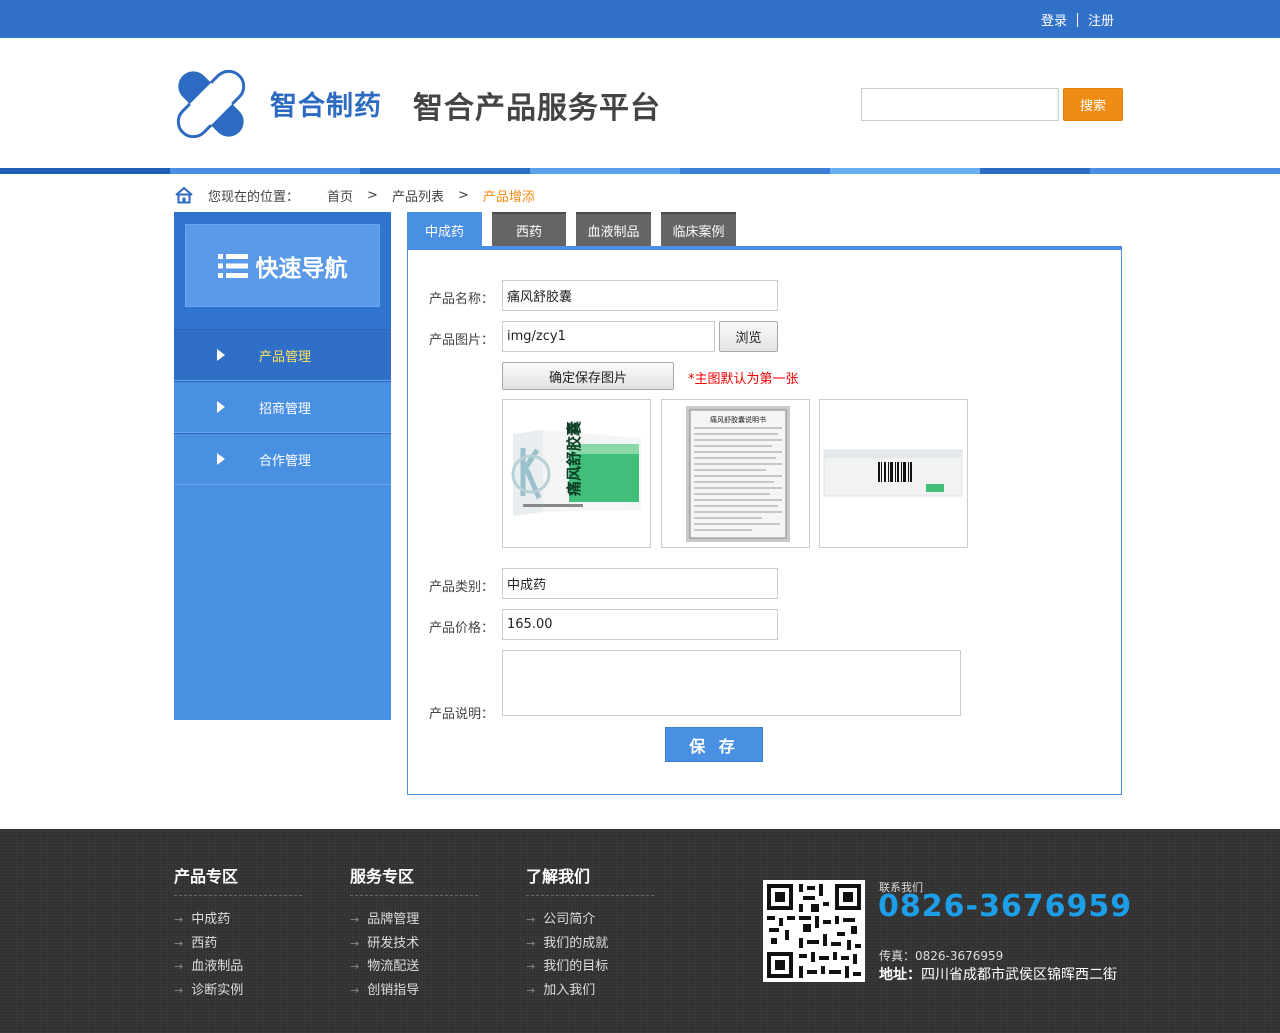 This screenshot has height=1033, width=1280. I want to click on product-category-input: 中成药, so click(640, 583).